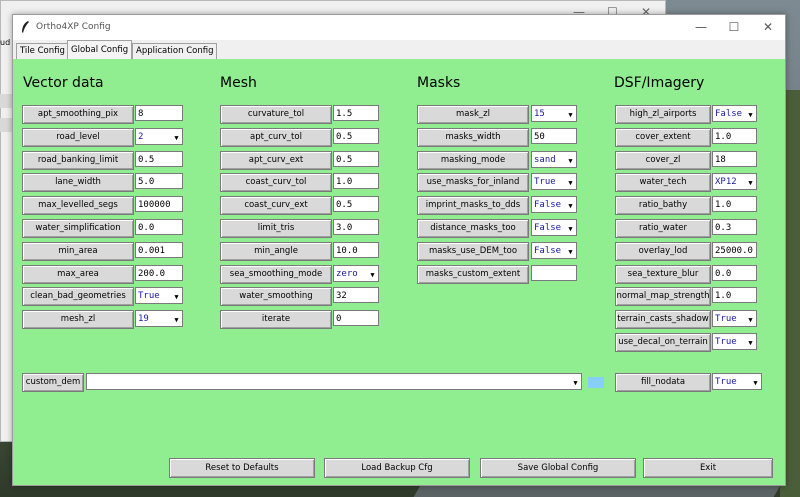  Describe the element at coordinates (473, 182) in the screenshot. I see `use-masks-for-inland-button: use_masks_for_inland` at that location.